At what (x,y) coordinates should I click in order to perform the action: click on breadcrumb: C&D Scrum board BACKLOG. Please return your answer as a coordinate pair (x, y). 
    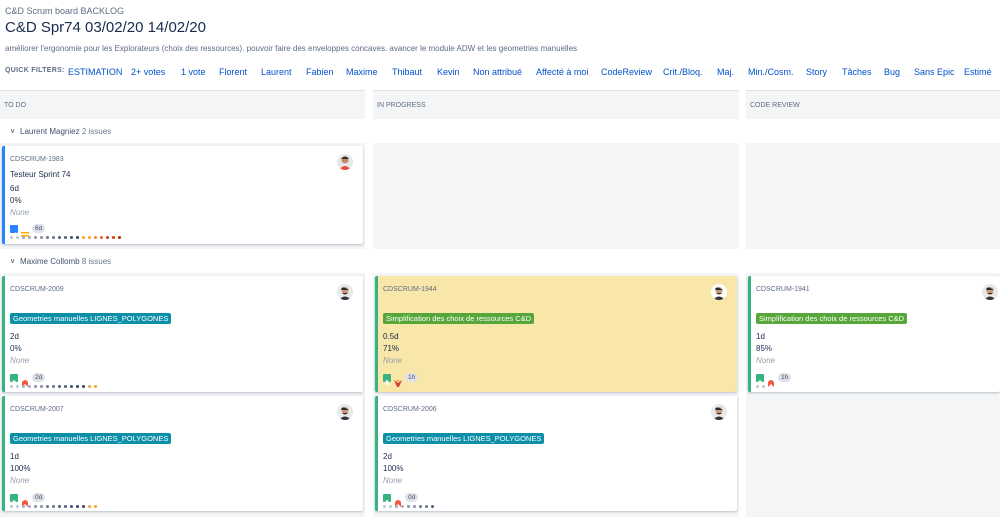
    Looking at the image, I should click on (105, 11).